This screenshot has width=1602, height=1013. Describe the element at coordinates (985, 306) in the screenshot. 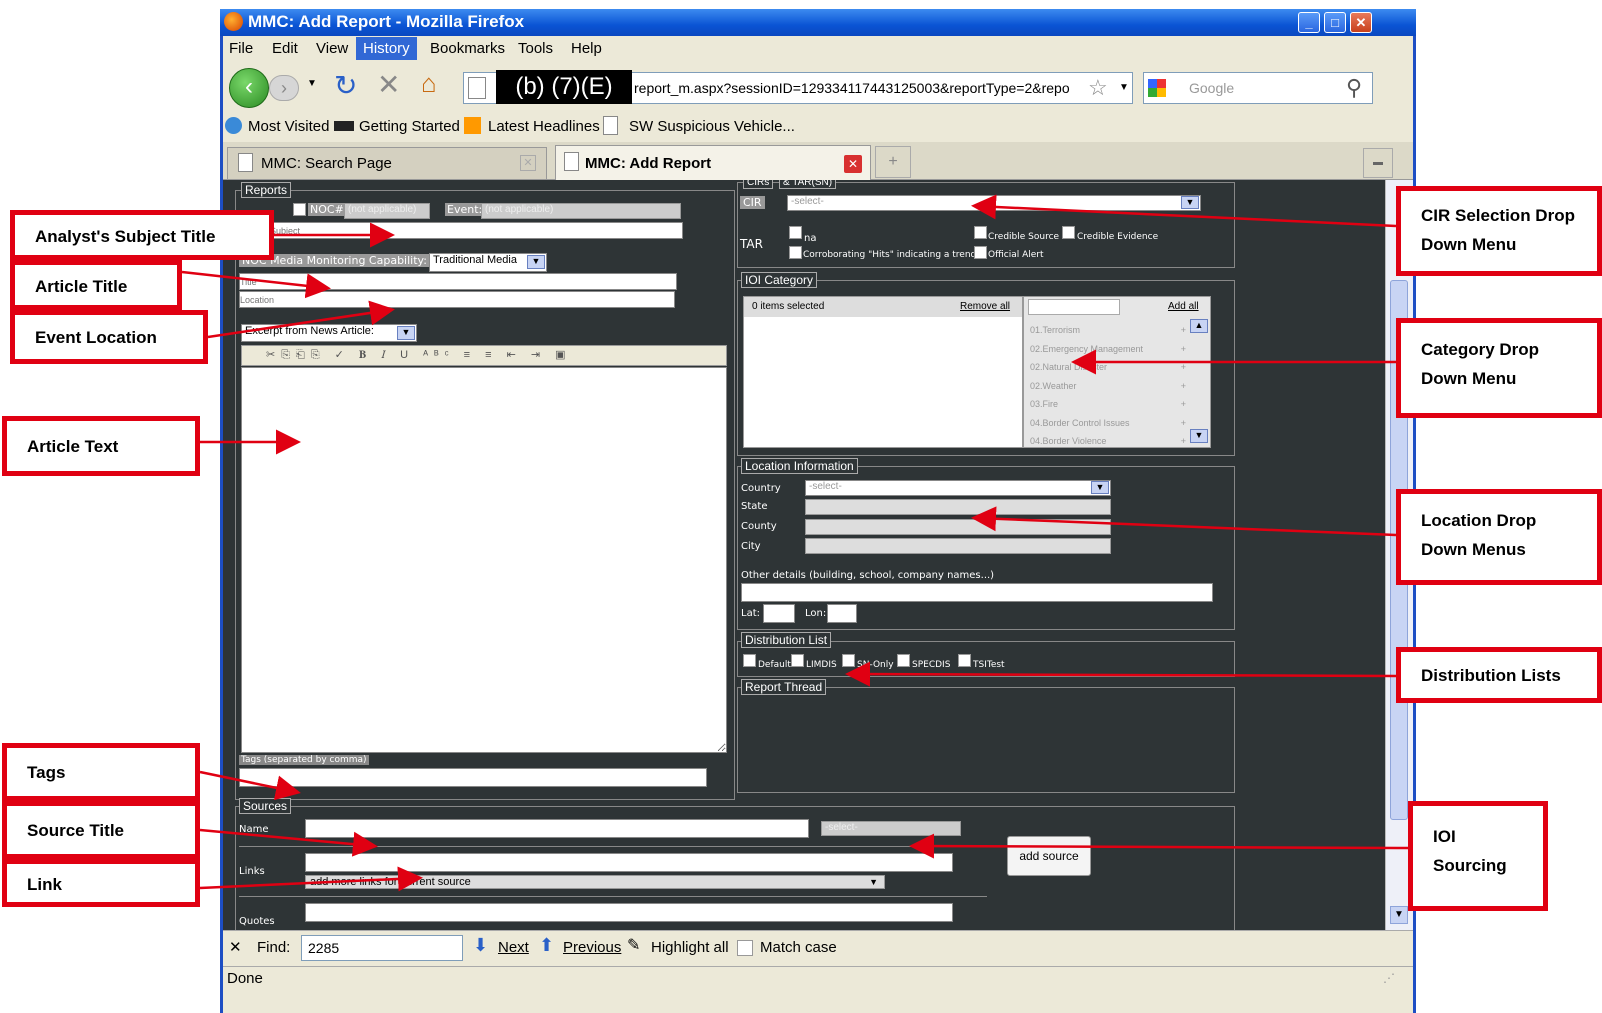

I see `ioi-remove-all-link: Remove all` at that location.